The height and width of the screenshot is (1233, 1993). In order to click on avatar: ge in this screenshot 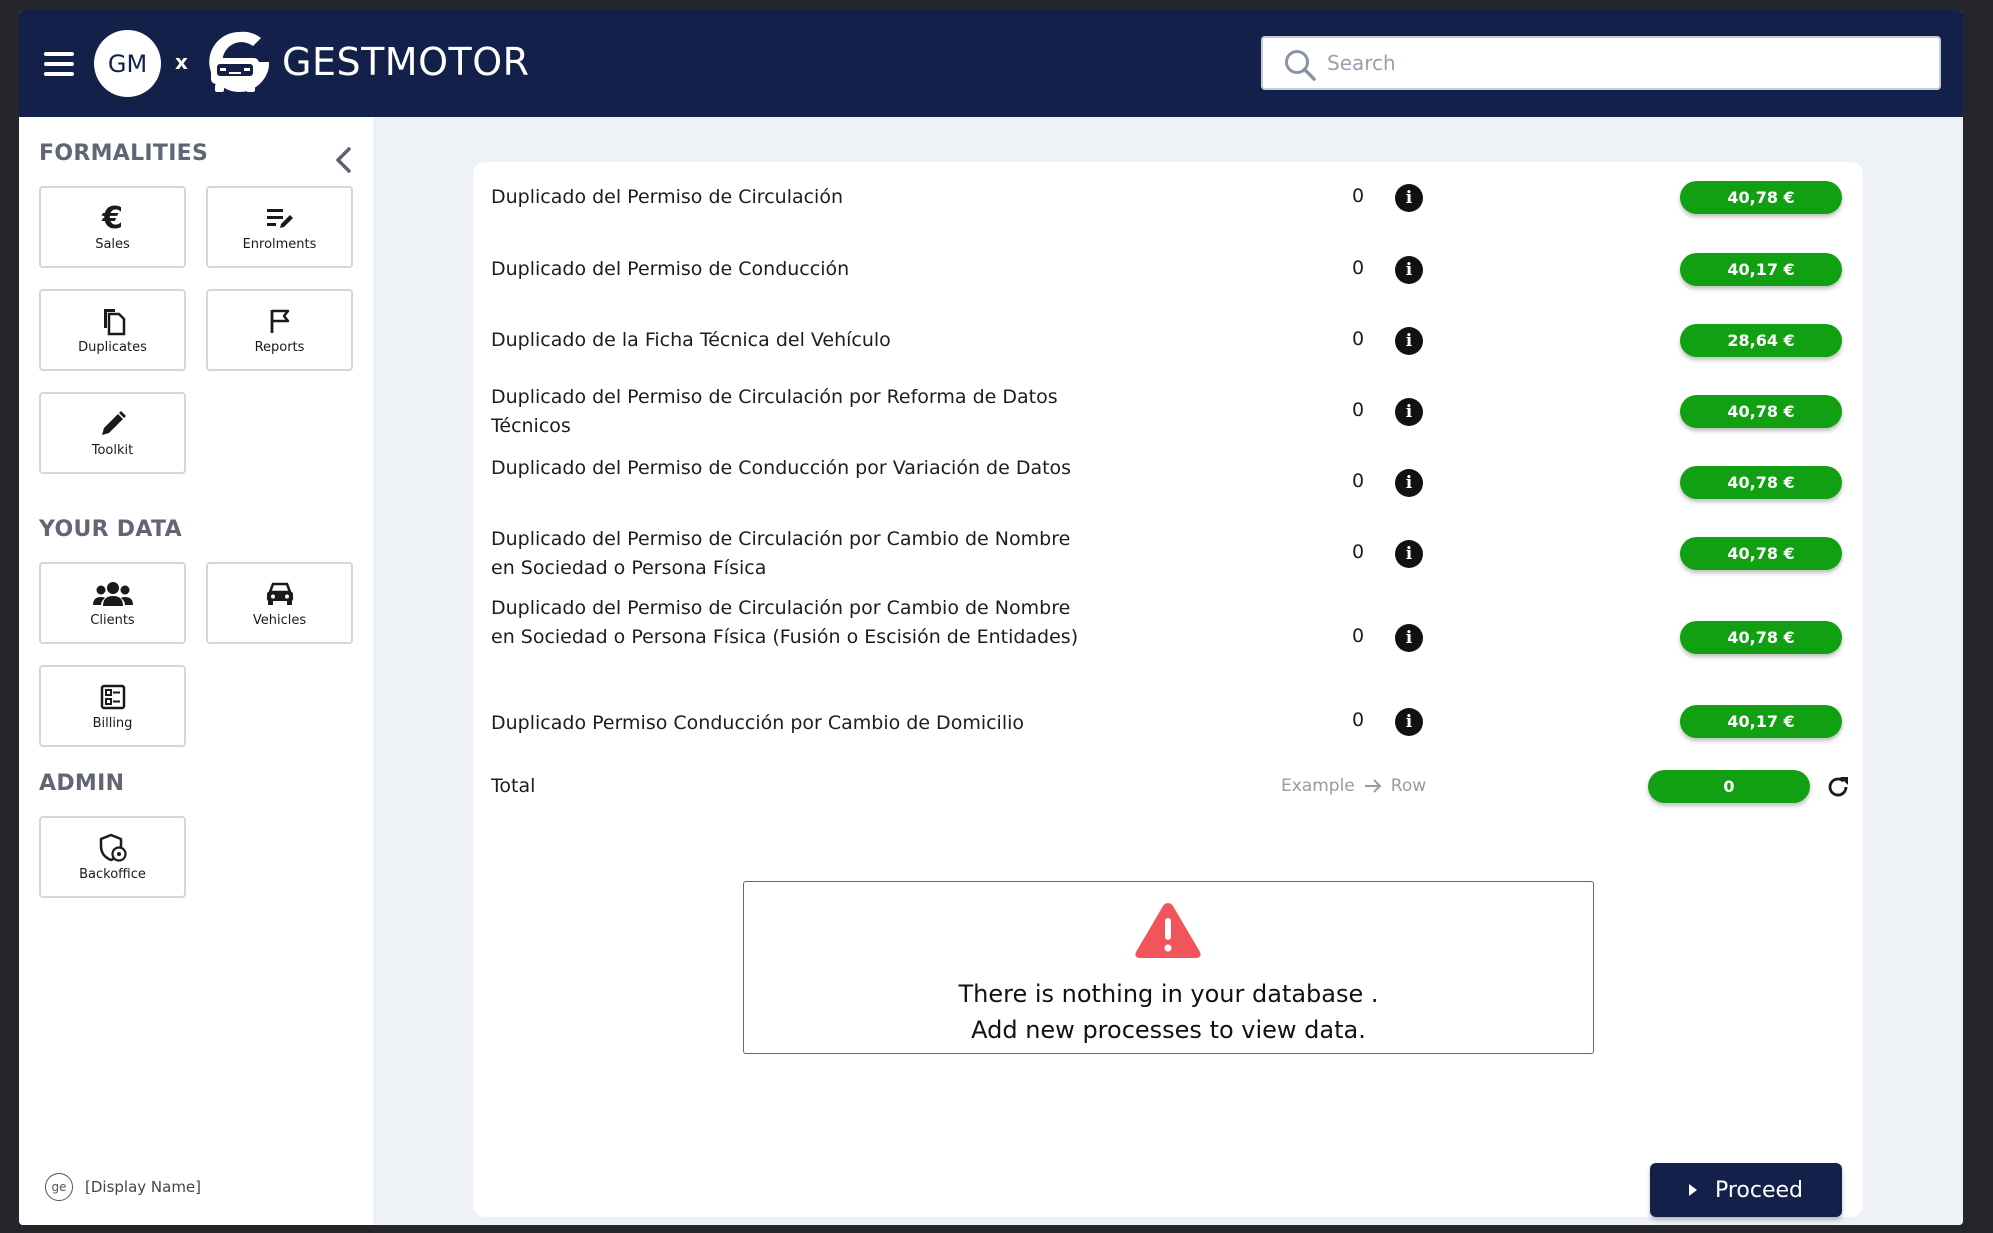, I will do `click(59, 1187)`.